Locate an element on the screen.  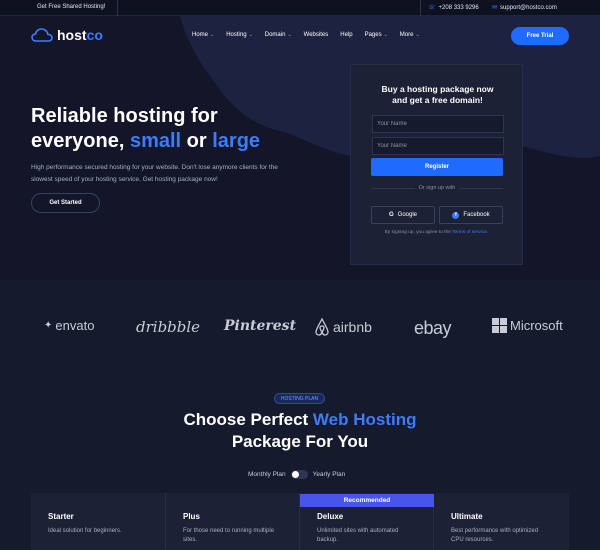
plan-name: Ultimate is located at coordinates (467, 516).